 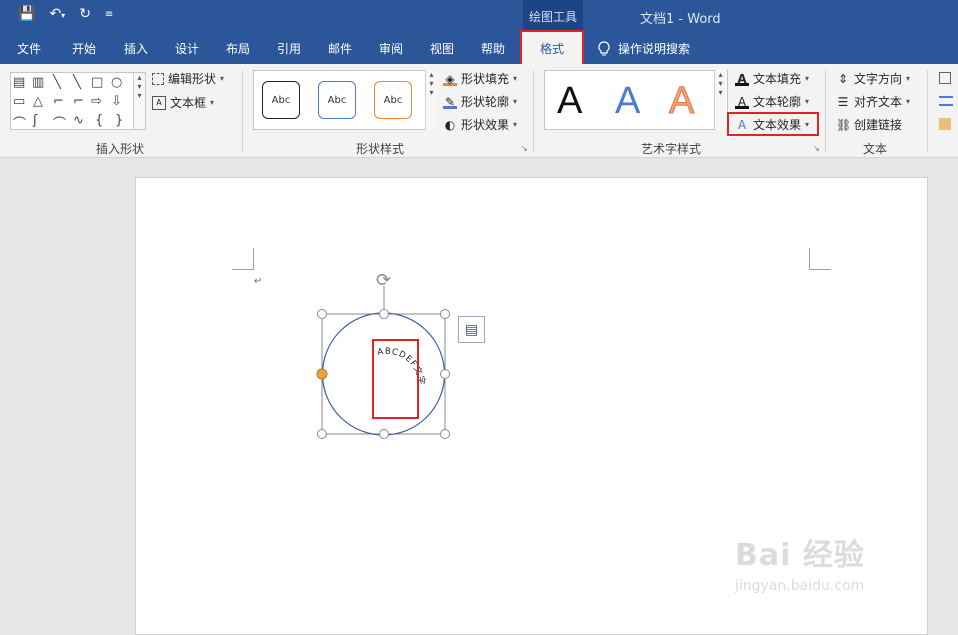 I want to click on right-brace-shape-icon: }, so click(x=119, y=120).